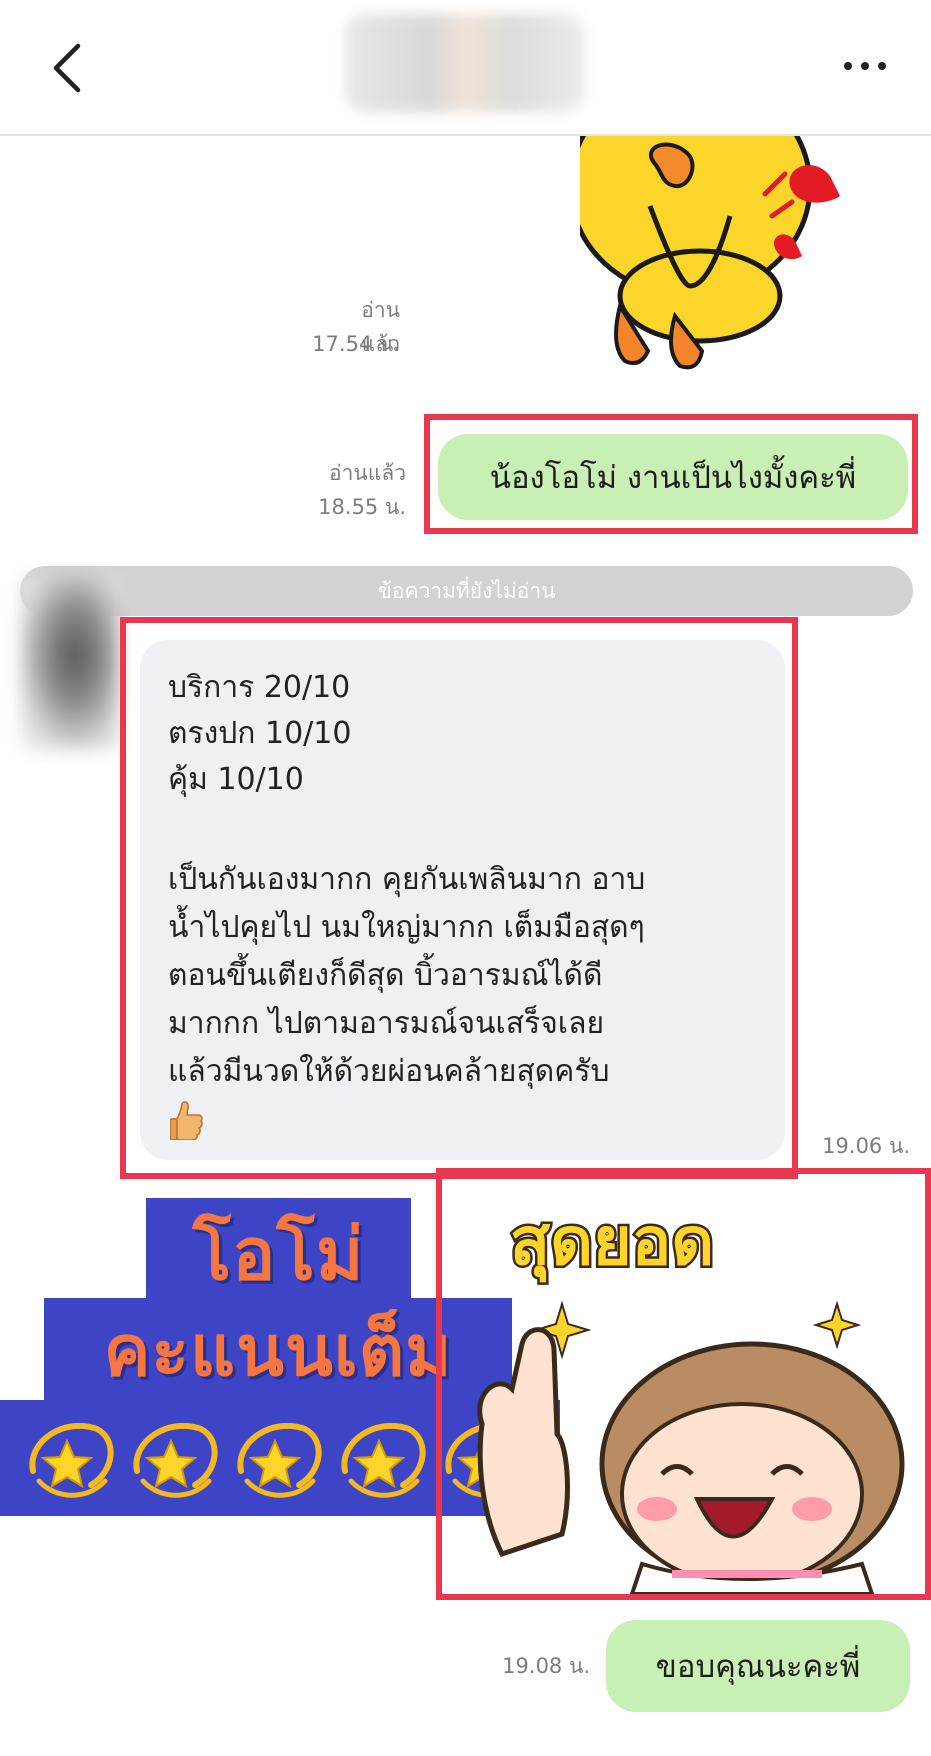  I want to click on duck-heart-sticker, so click(723, 224).